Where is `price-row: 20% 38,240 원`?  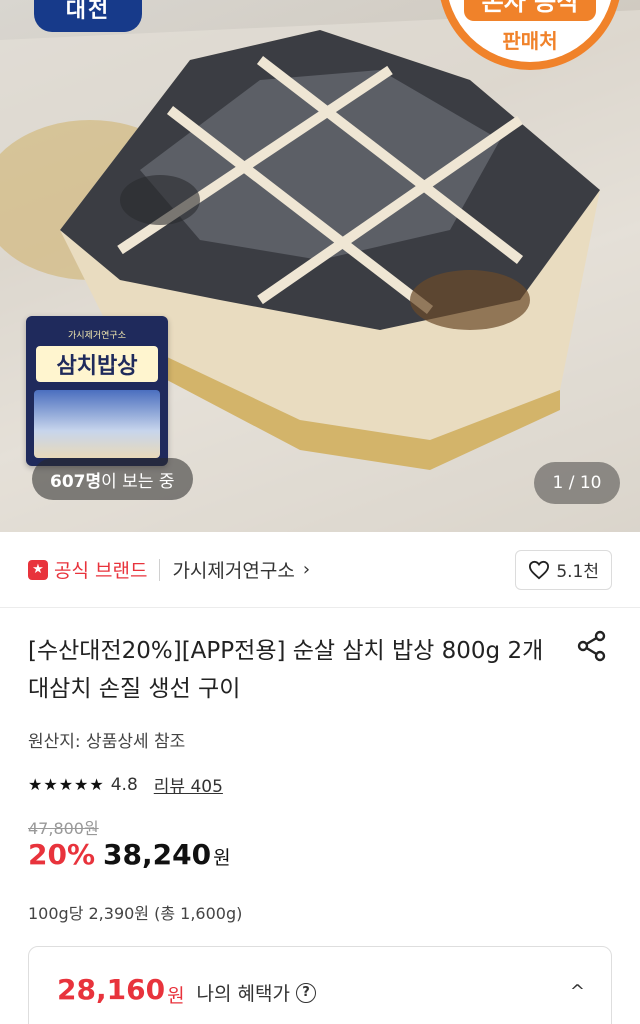 price-row: 20% 38,240 원 is located at coordinates (129, 854).